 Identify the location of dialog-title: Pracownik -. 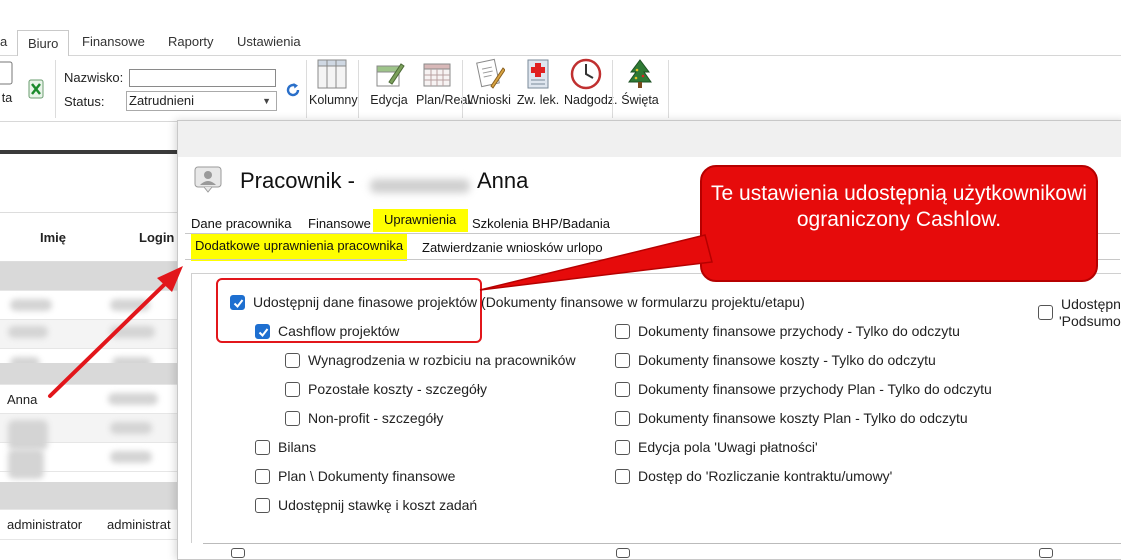
(297, 180).